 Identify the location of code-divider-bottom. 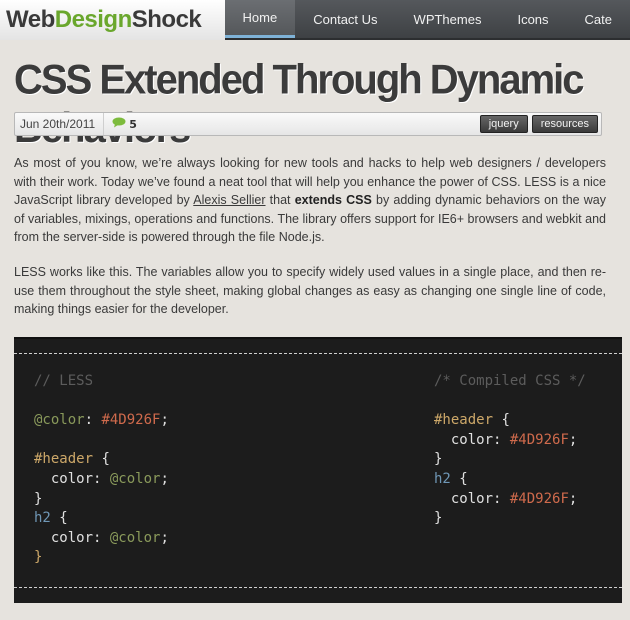
(318, 587).